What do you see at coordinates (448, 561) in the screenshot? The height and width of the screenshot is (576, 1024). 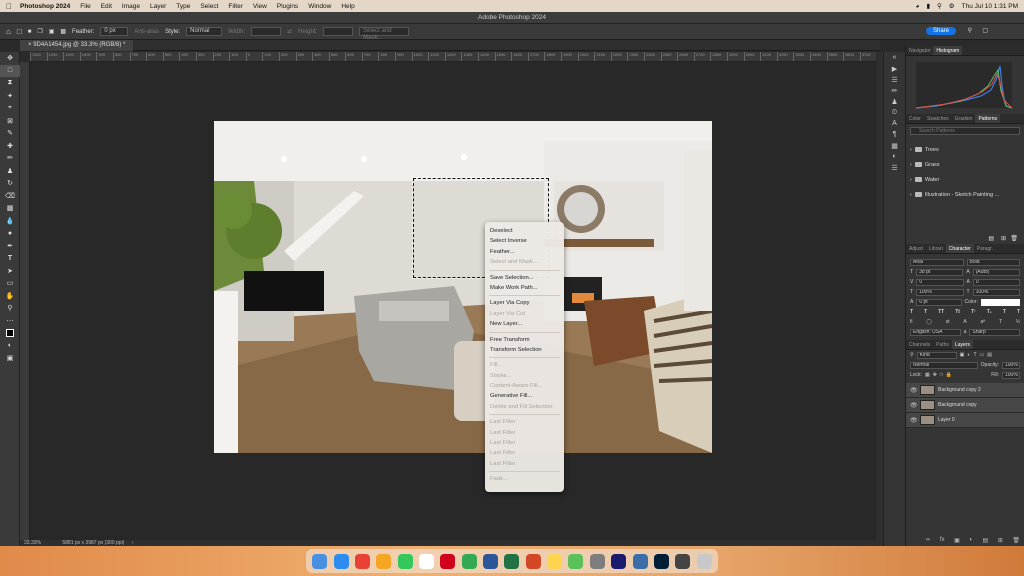 I see `dock-acrobat-icon` at bounding box center [448, 561].